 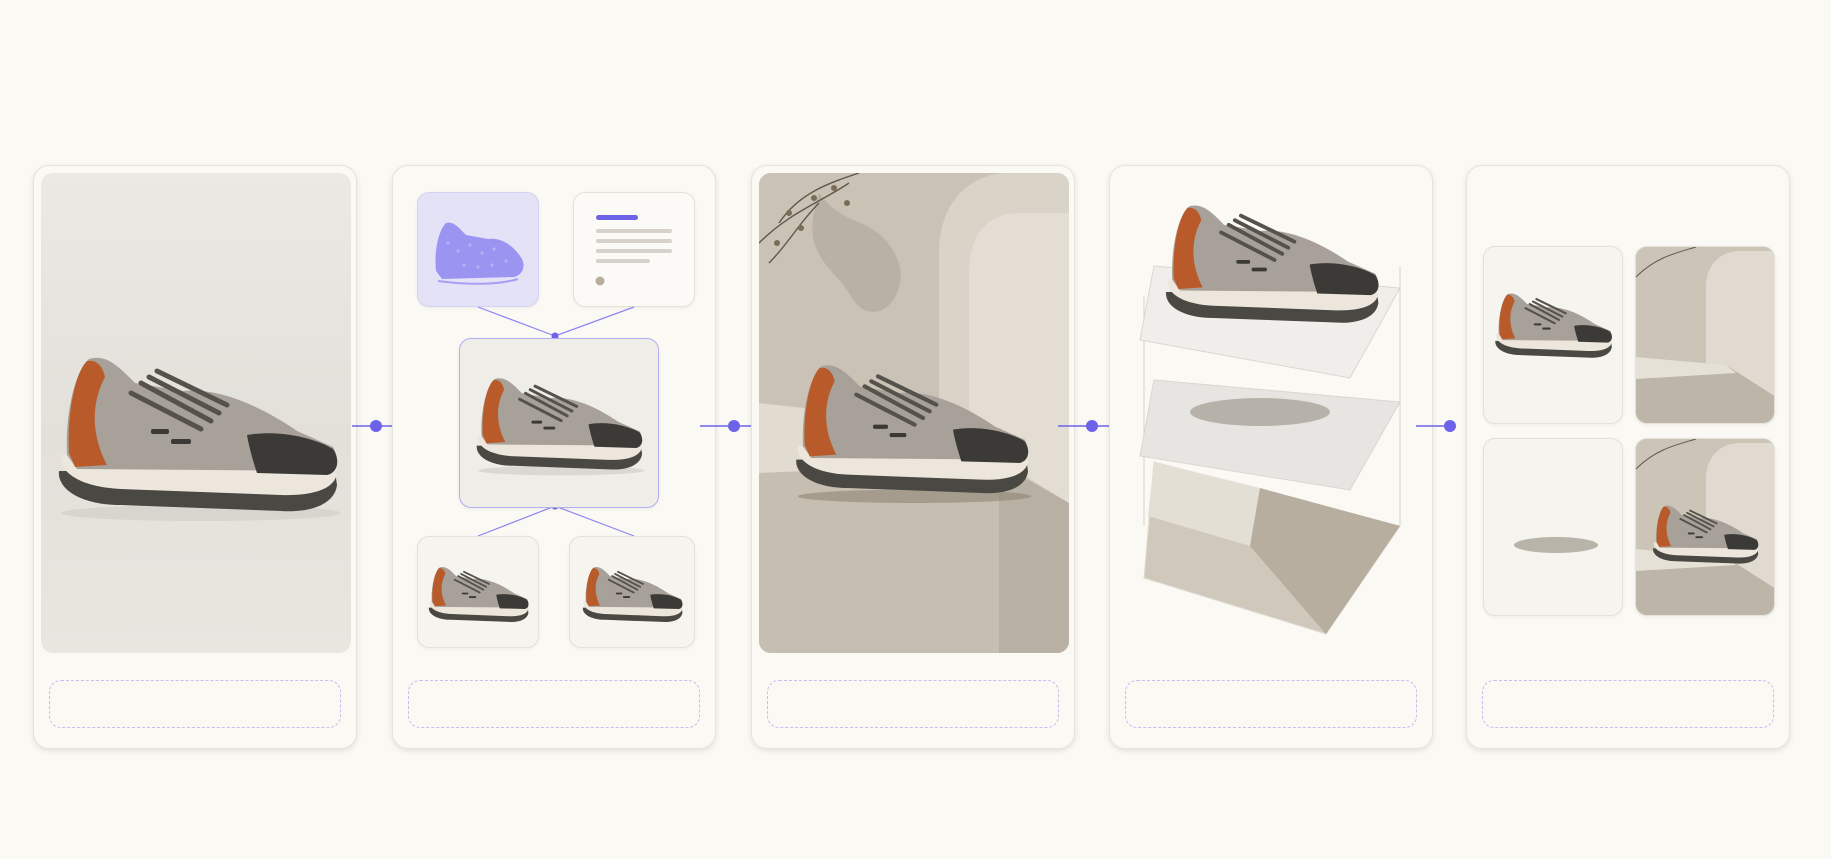 I want to click on output-shoe-tile, so click(x=1553, y=335).